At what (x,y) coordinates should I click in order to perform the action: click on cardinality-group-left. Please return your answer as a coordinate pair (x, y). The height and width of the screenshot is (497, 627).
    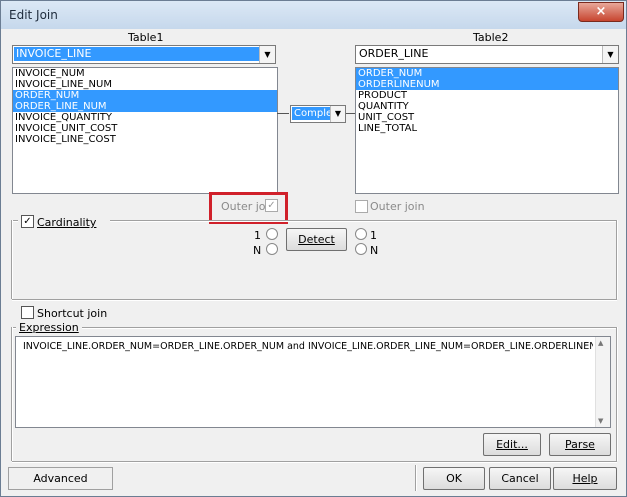
    Looking at the image, I should click on (12, 259).